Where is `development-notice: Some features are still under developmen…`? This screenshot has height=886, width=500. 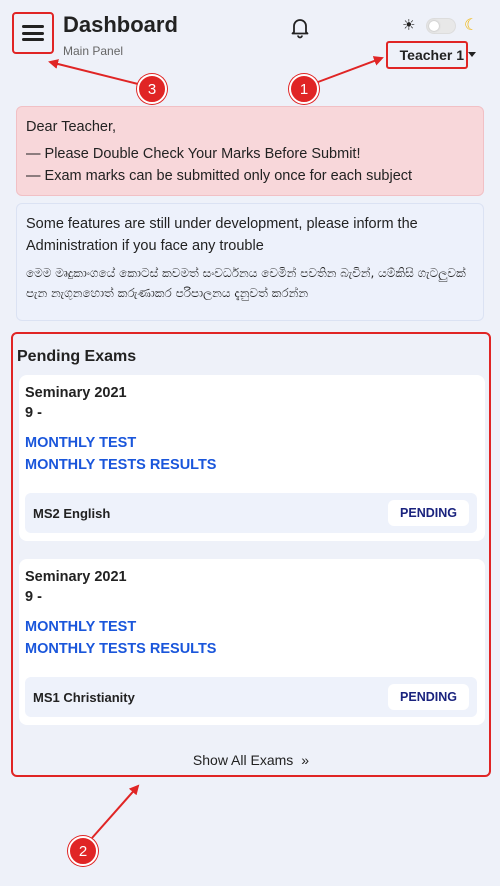
development-notice: Some features are still under developmen… is located at coordinates (250, 262).